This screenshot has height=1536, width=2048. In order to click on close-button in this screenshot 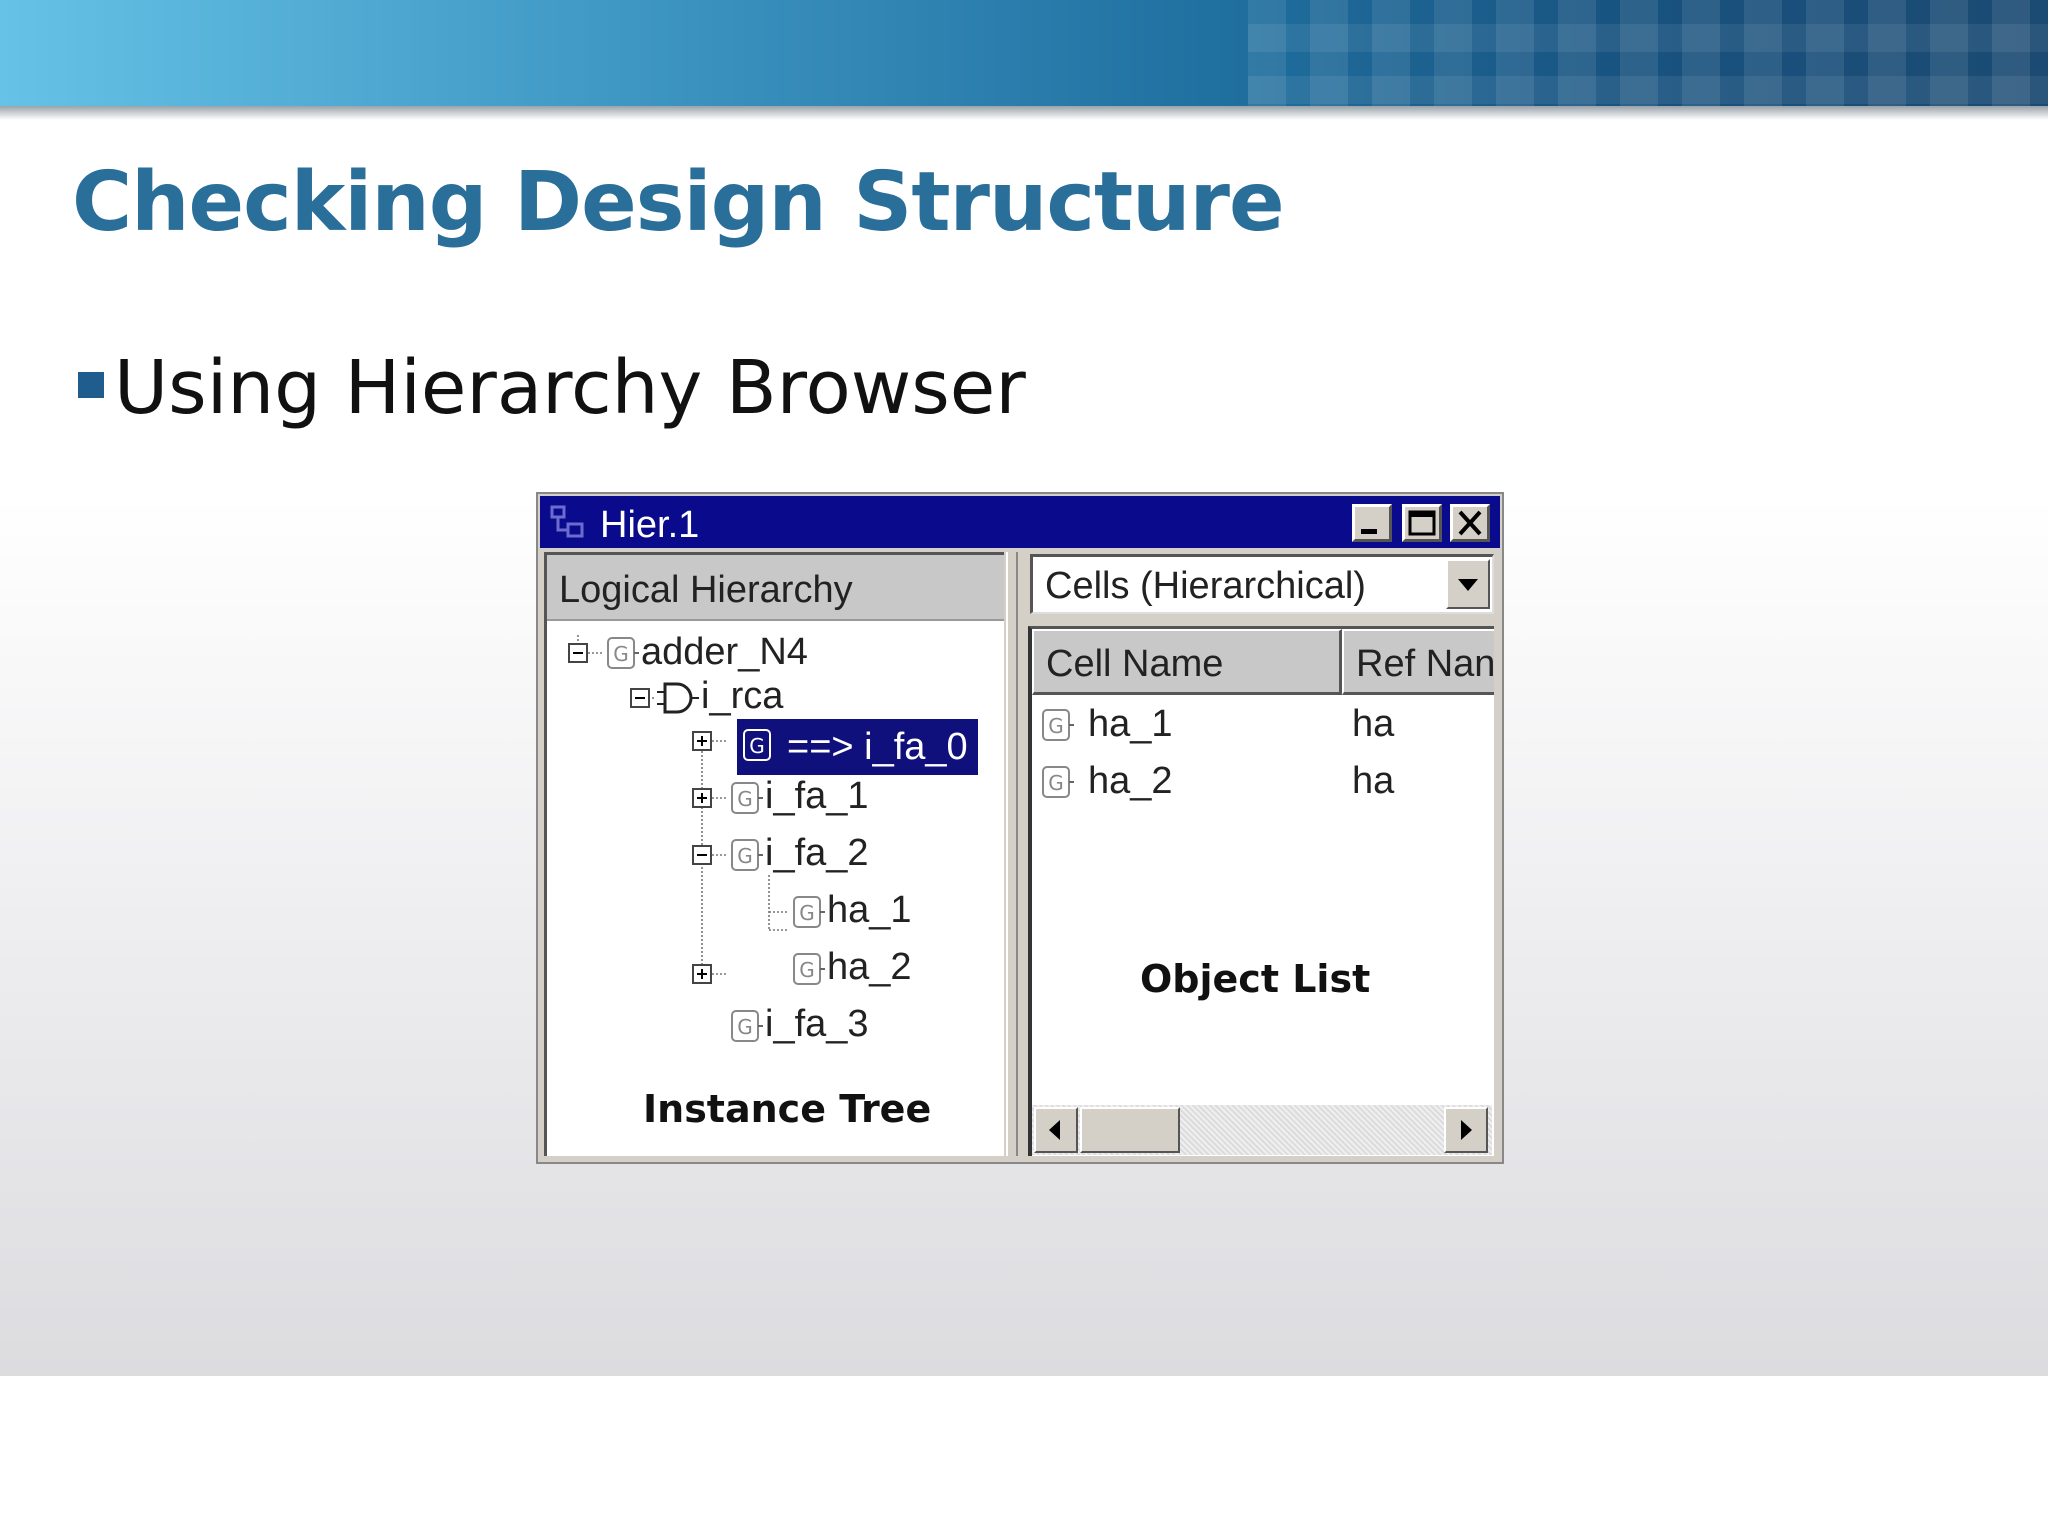, I will do `click(1470, 523)`.